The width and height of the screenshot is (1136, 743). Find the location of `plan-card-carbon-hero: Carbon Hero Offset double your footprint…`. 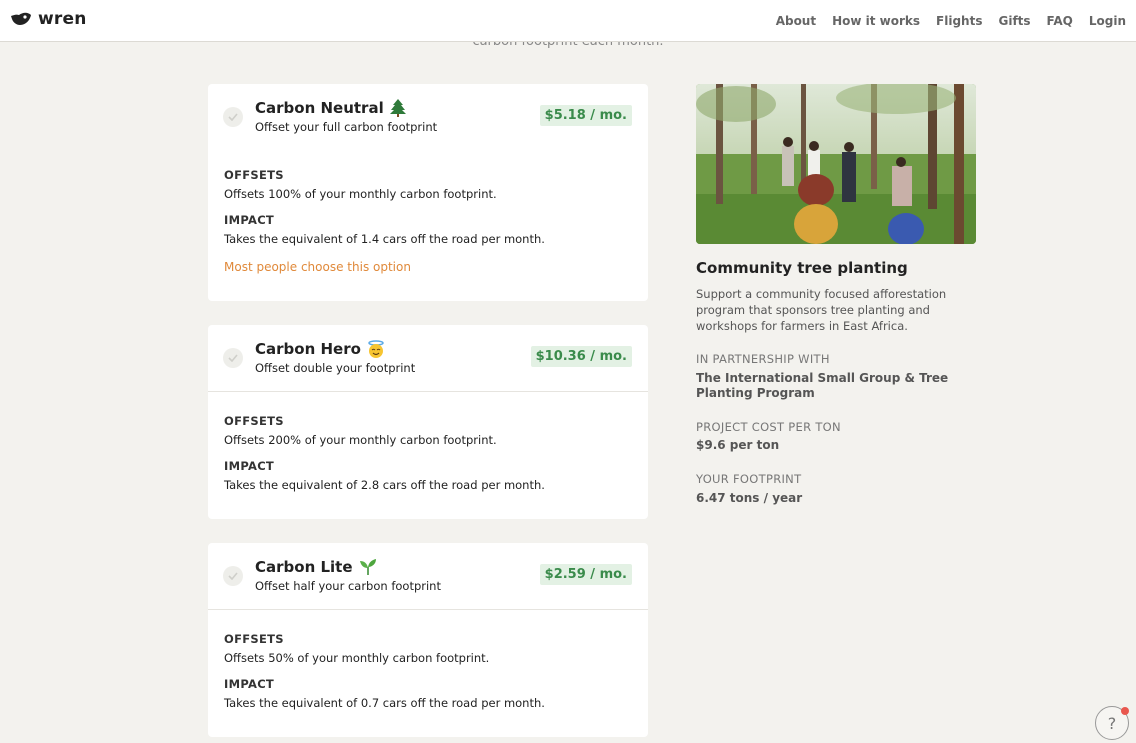

plan-card-carbon-hero: Carbon Hero Offset double your footprint… is located at coordinates (428, 422).